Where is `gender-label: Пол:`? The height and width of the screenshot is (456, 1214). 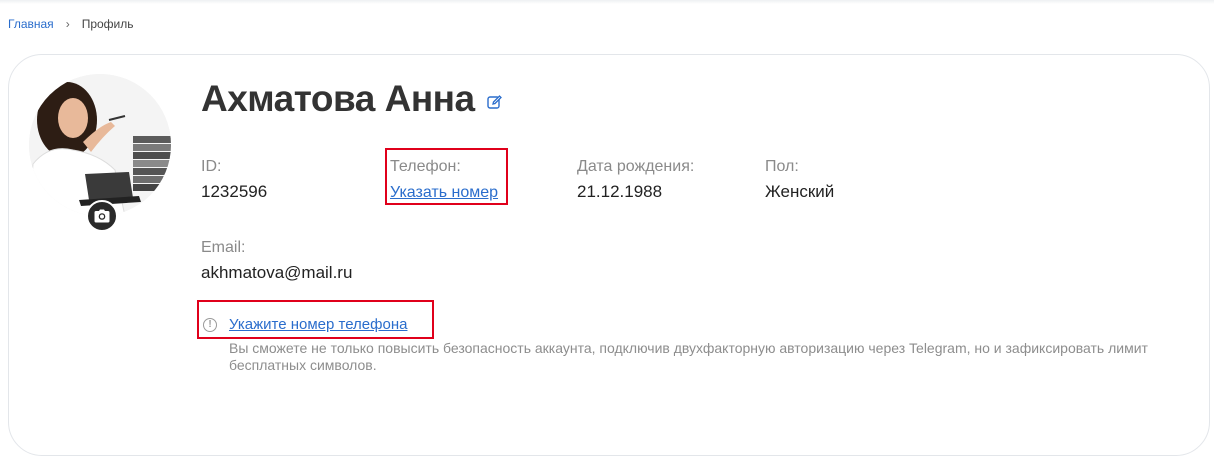
gender-label: Пол: is located at coordinates (782, 166).